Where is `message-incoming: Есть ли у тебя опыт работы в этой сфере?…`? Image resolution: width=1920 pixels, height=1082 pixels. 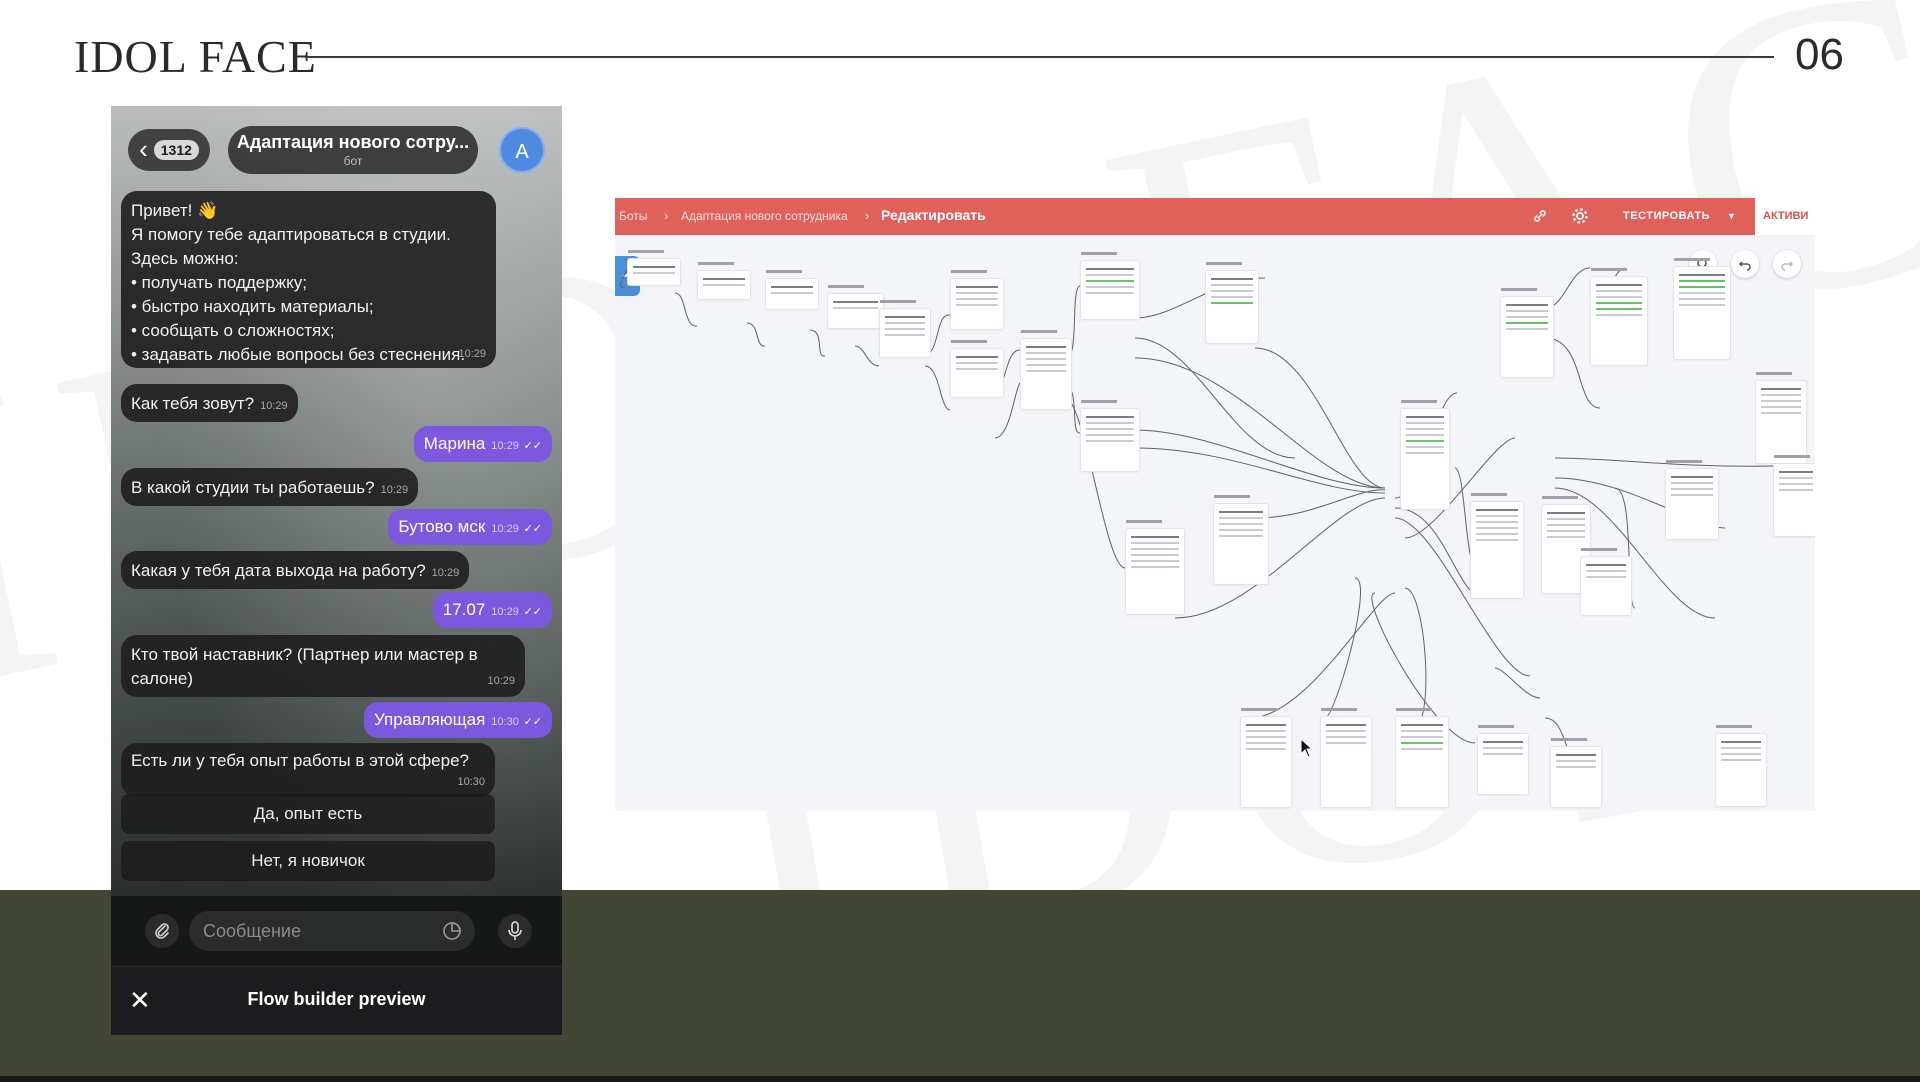
message-incoming: Есть ли у тебя опыт работы в этой сфере?… is located at coordinates (308, 770).